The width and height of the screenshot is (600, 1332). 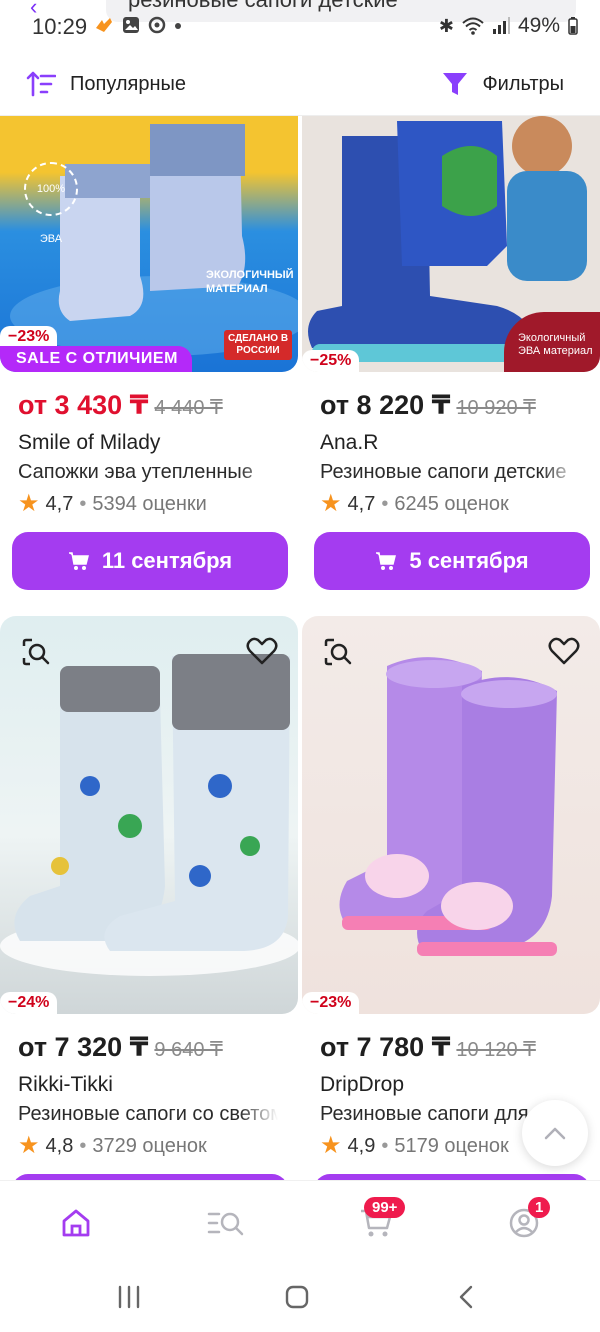 What do you see at coordinates (451, 244) in the screenshot?
I see `product-image: Экологичный ЭВА материал −25%` at bounding box center [451, 244].